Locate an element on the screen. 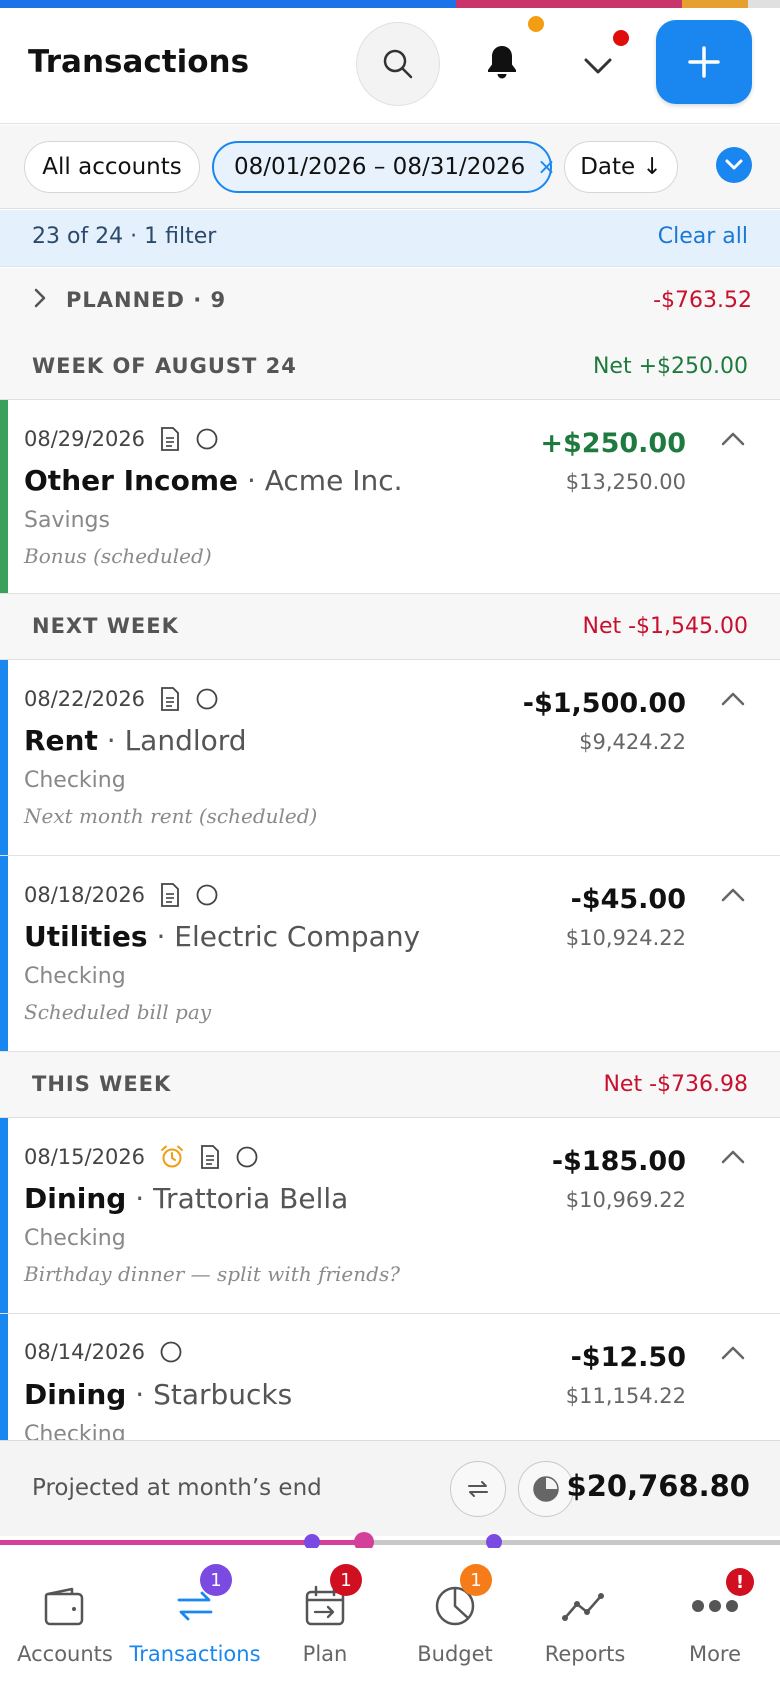  tab-label: Accounts is located at coordinates (65, 1654).